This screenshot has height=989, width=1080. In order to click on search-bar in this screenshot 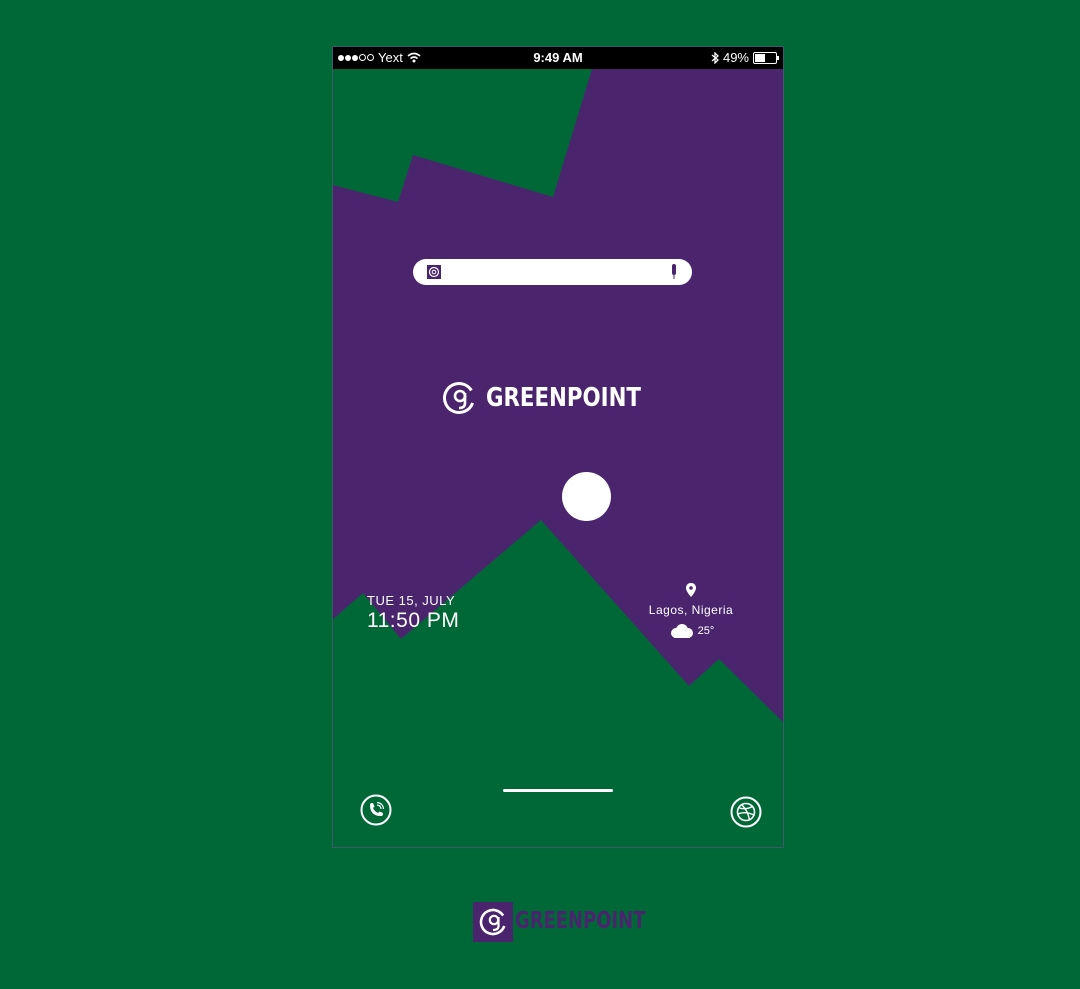, I will do `click(552, 272)`.